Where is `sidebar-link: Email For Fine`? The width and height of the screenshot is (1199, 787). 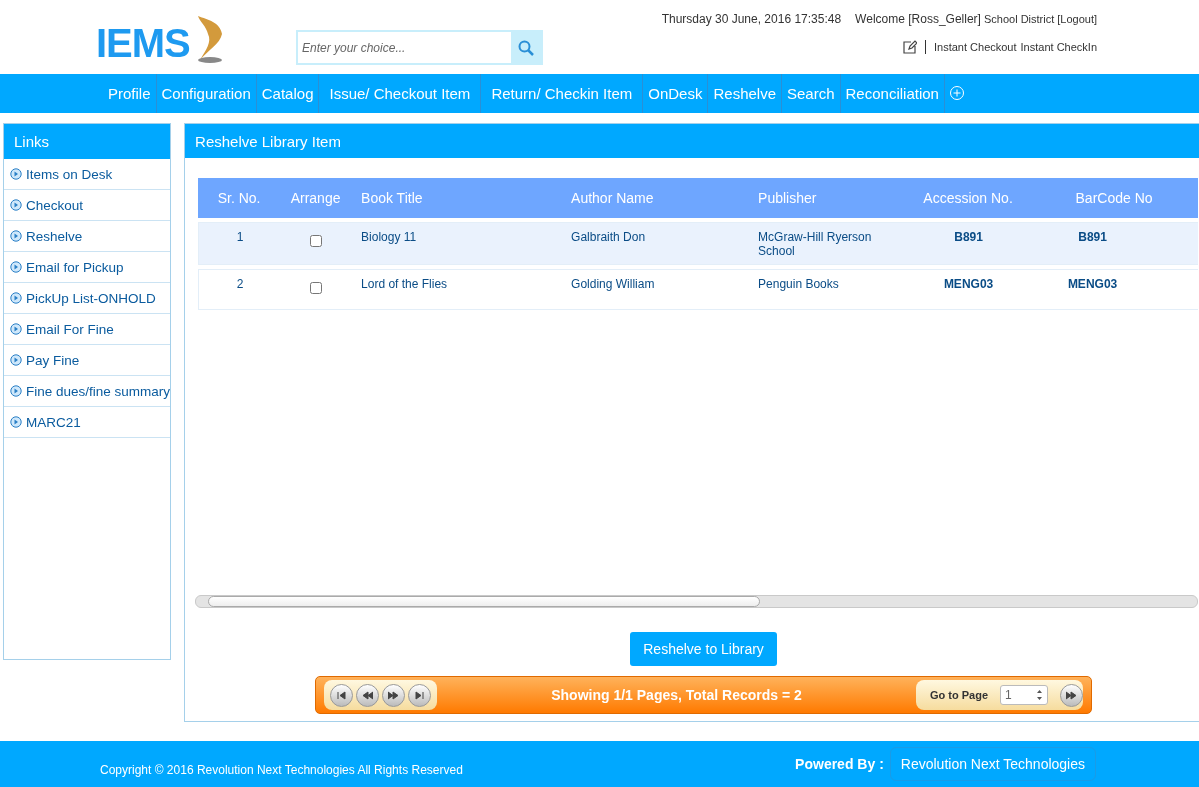
sidebar-link: Email For Fine is located at coordinates (87, 330).